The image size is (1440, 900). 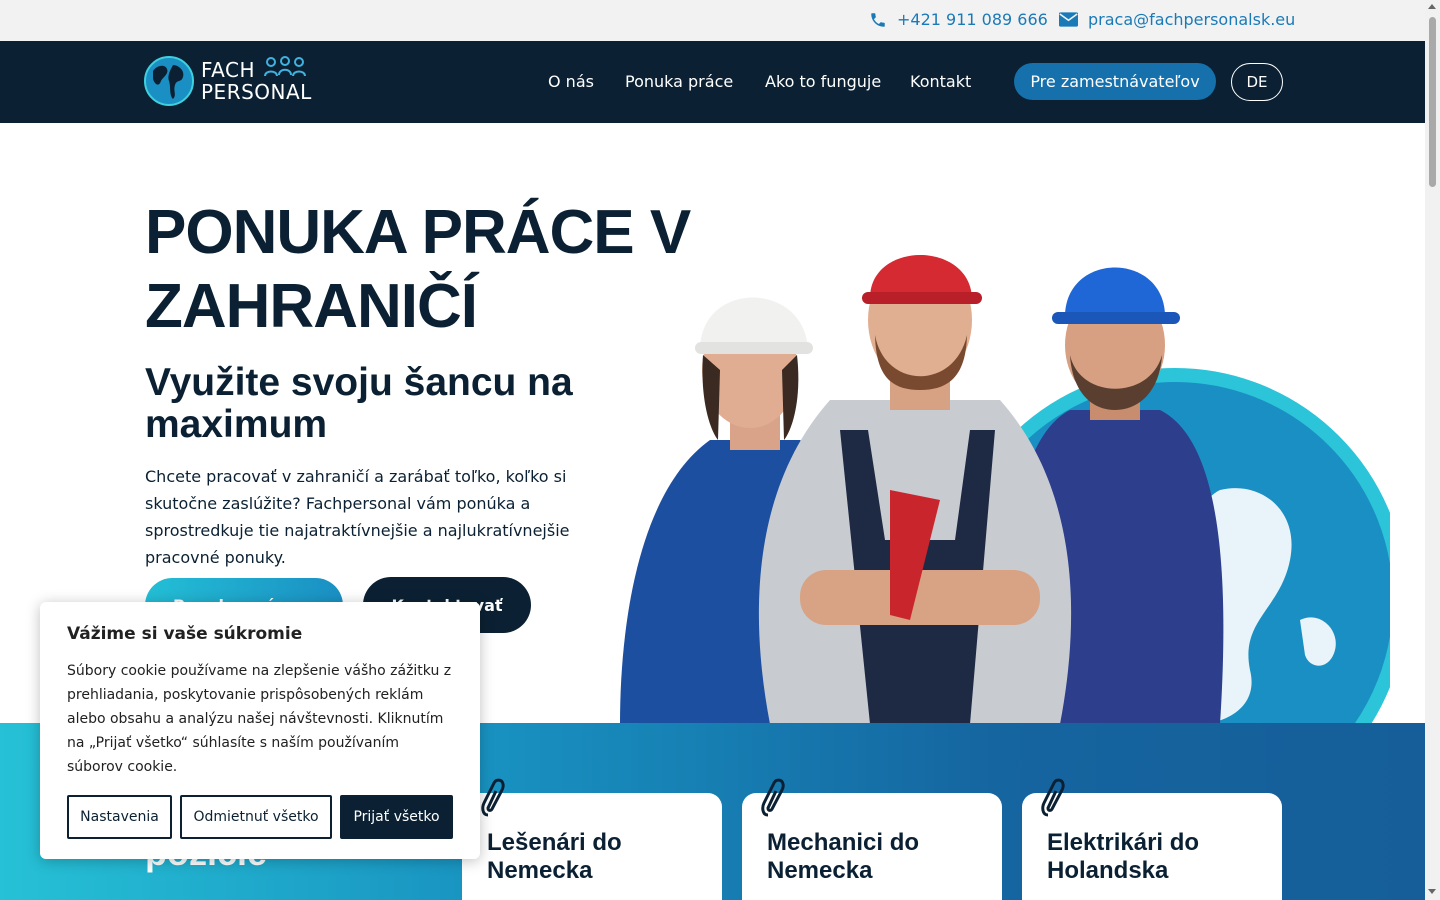 I want to click on job-card-elektrikari: Elektrikári do Holandska, so click(x=1152, y=839).